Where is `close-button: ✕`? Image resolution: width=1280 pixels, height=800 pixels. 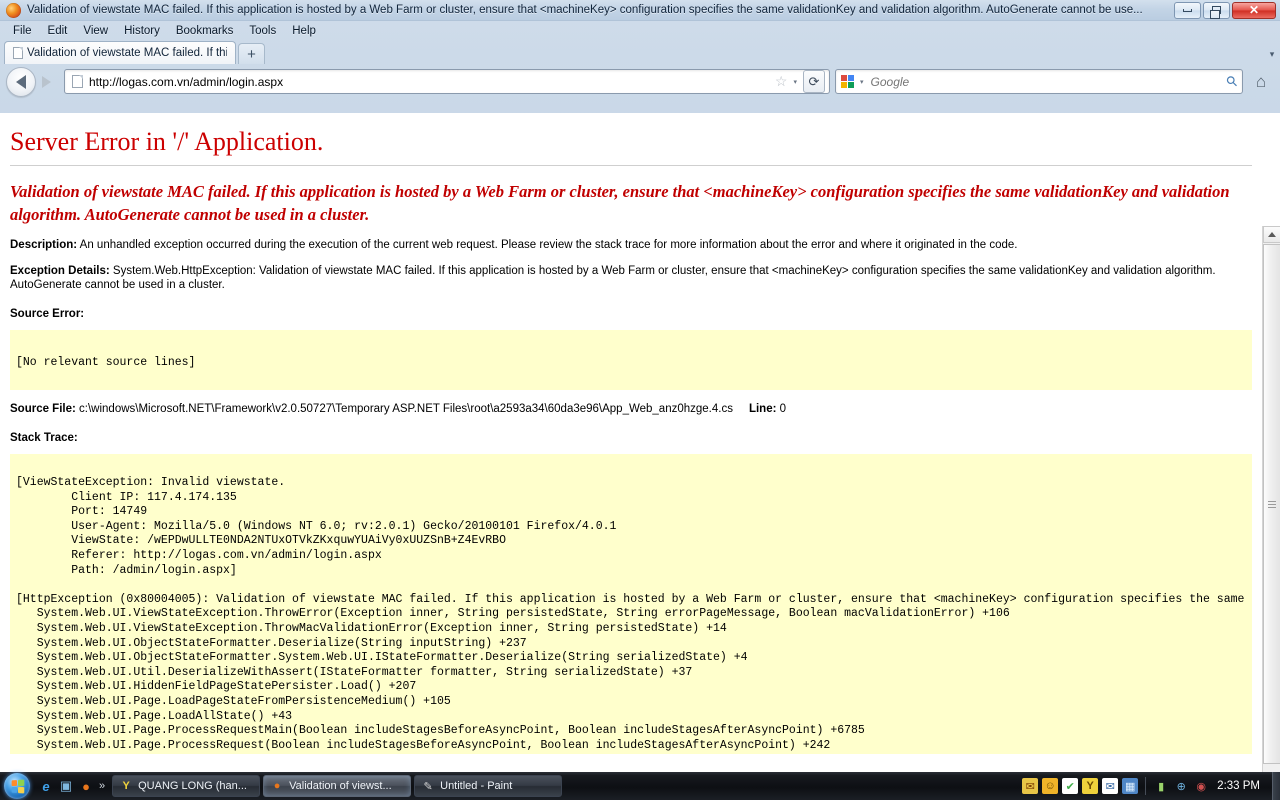
close-button: ✕ is located at coordinates (1254, 10).